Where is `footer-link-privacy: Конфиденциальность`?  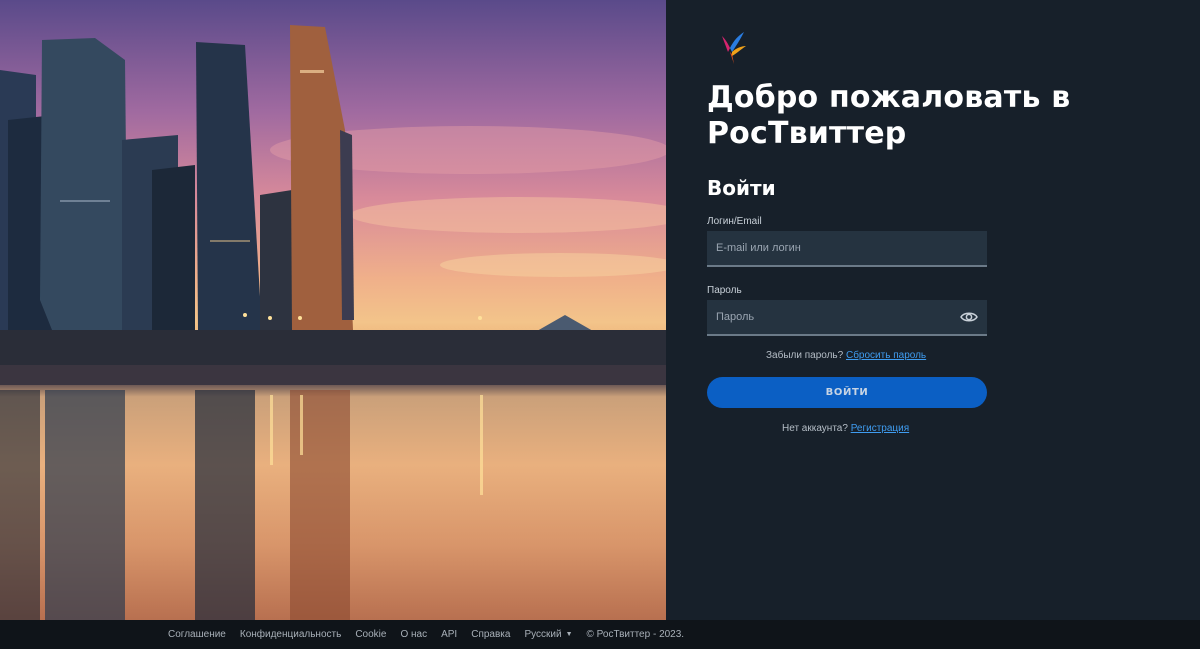 footer-link-privacy: Конфиденциальность is located at coordinates (290, 634).